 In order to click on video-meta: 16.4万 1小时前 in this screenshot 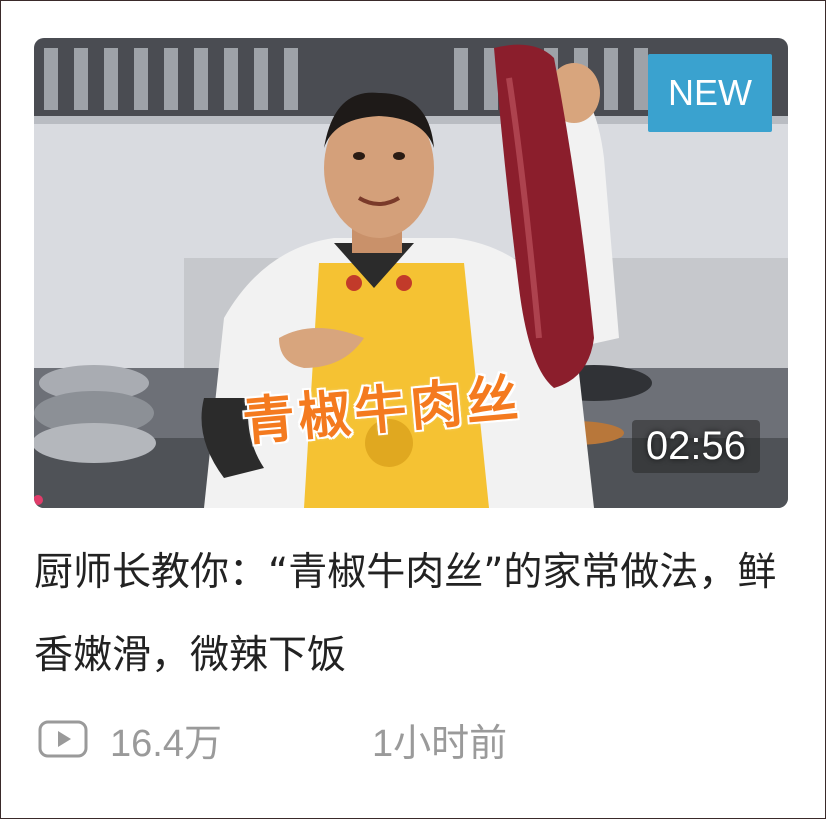, I will do `click(272, 739)`.